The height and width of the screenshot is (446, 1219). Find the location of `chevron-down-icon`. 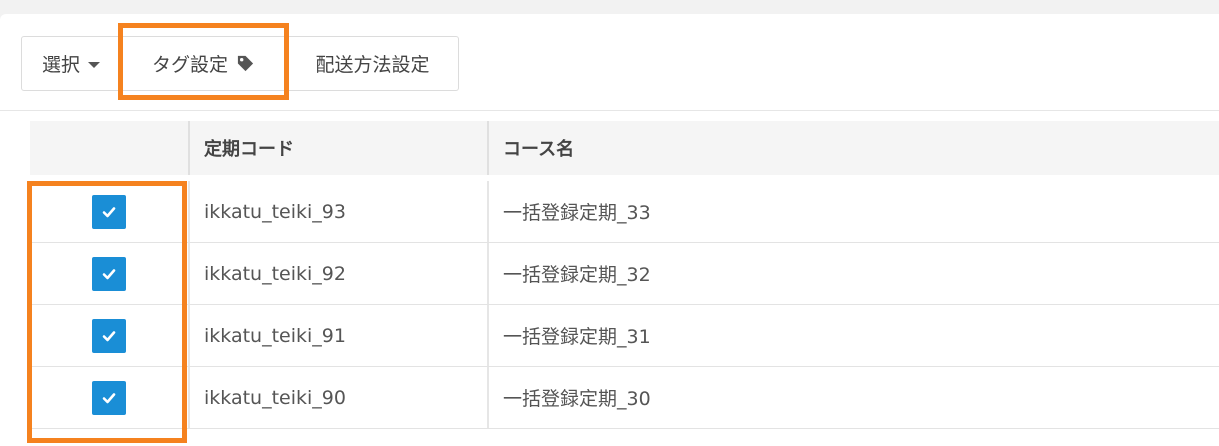

chevron-down-icon is located at coordinates (94, 64).